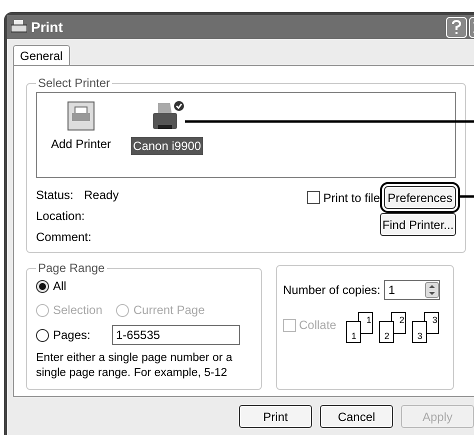 The height and width of the screenshot is (435, 474). What do you see at coordinates (331, 290) in the screenshot?
I see `copies-label: Number of copies:` at bounding box center [331, 290].